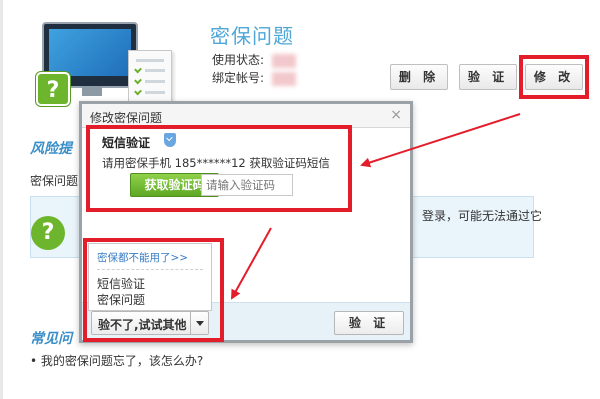 The height and width of the screenshot is (399, 600). What do you see at coordinates (251, 263) in the screenshot?
I see `annotation-arrow-dropdown` at bounding box center [251, 263].